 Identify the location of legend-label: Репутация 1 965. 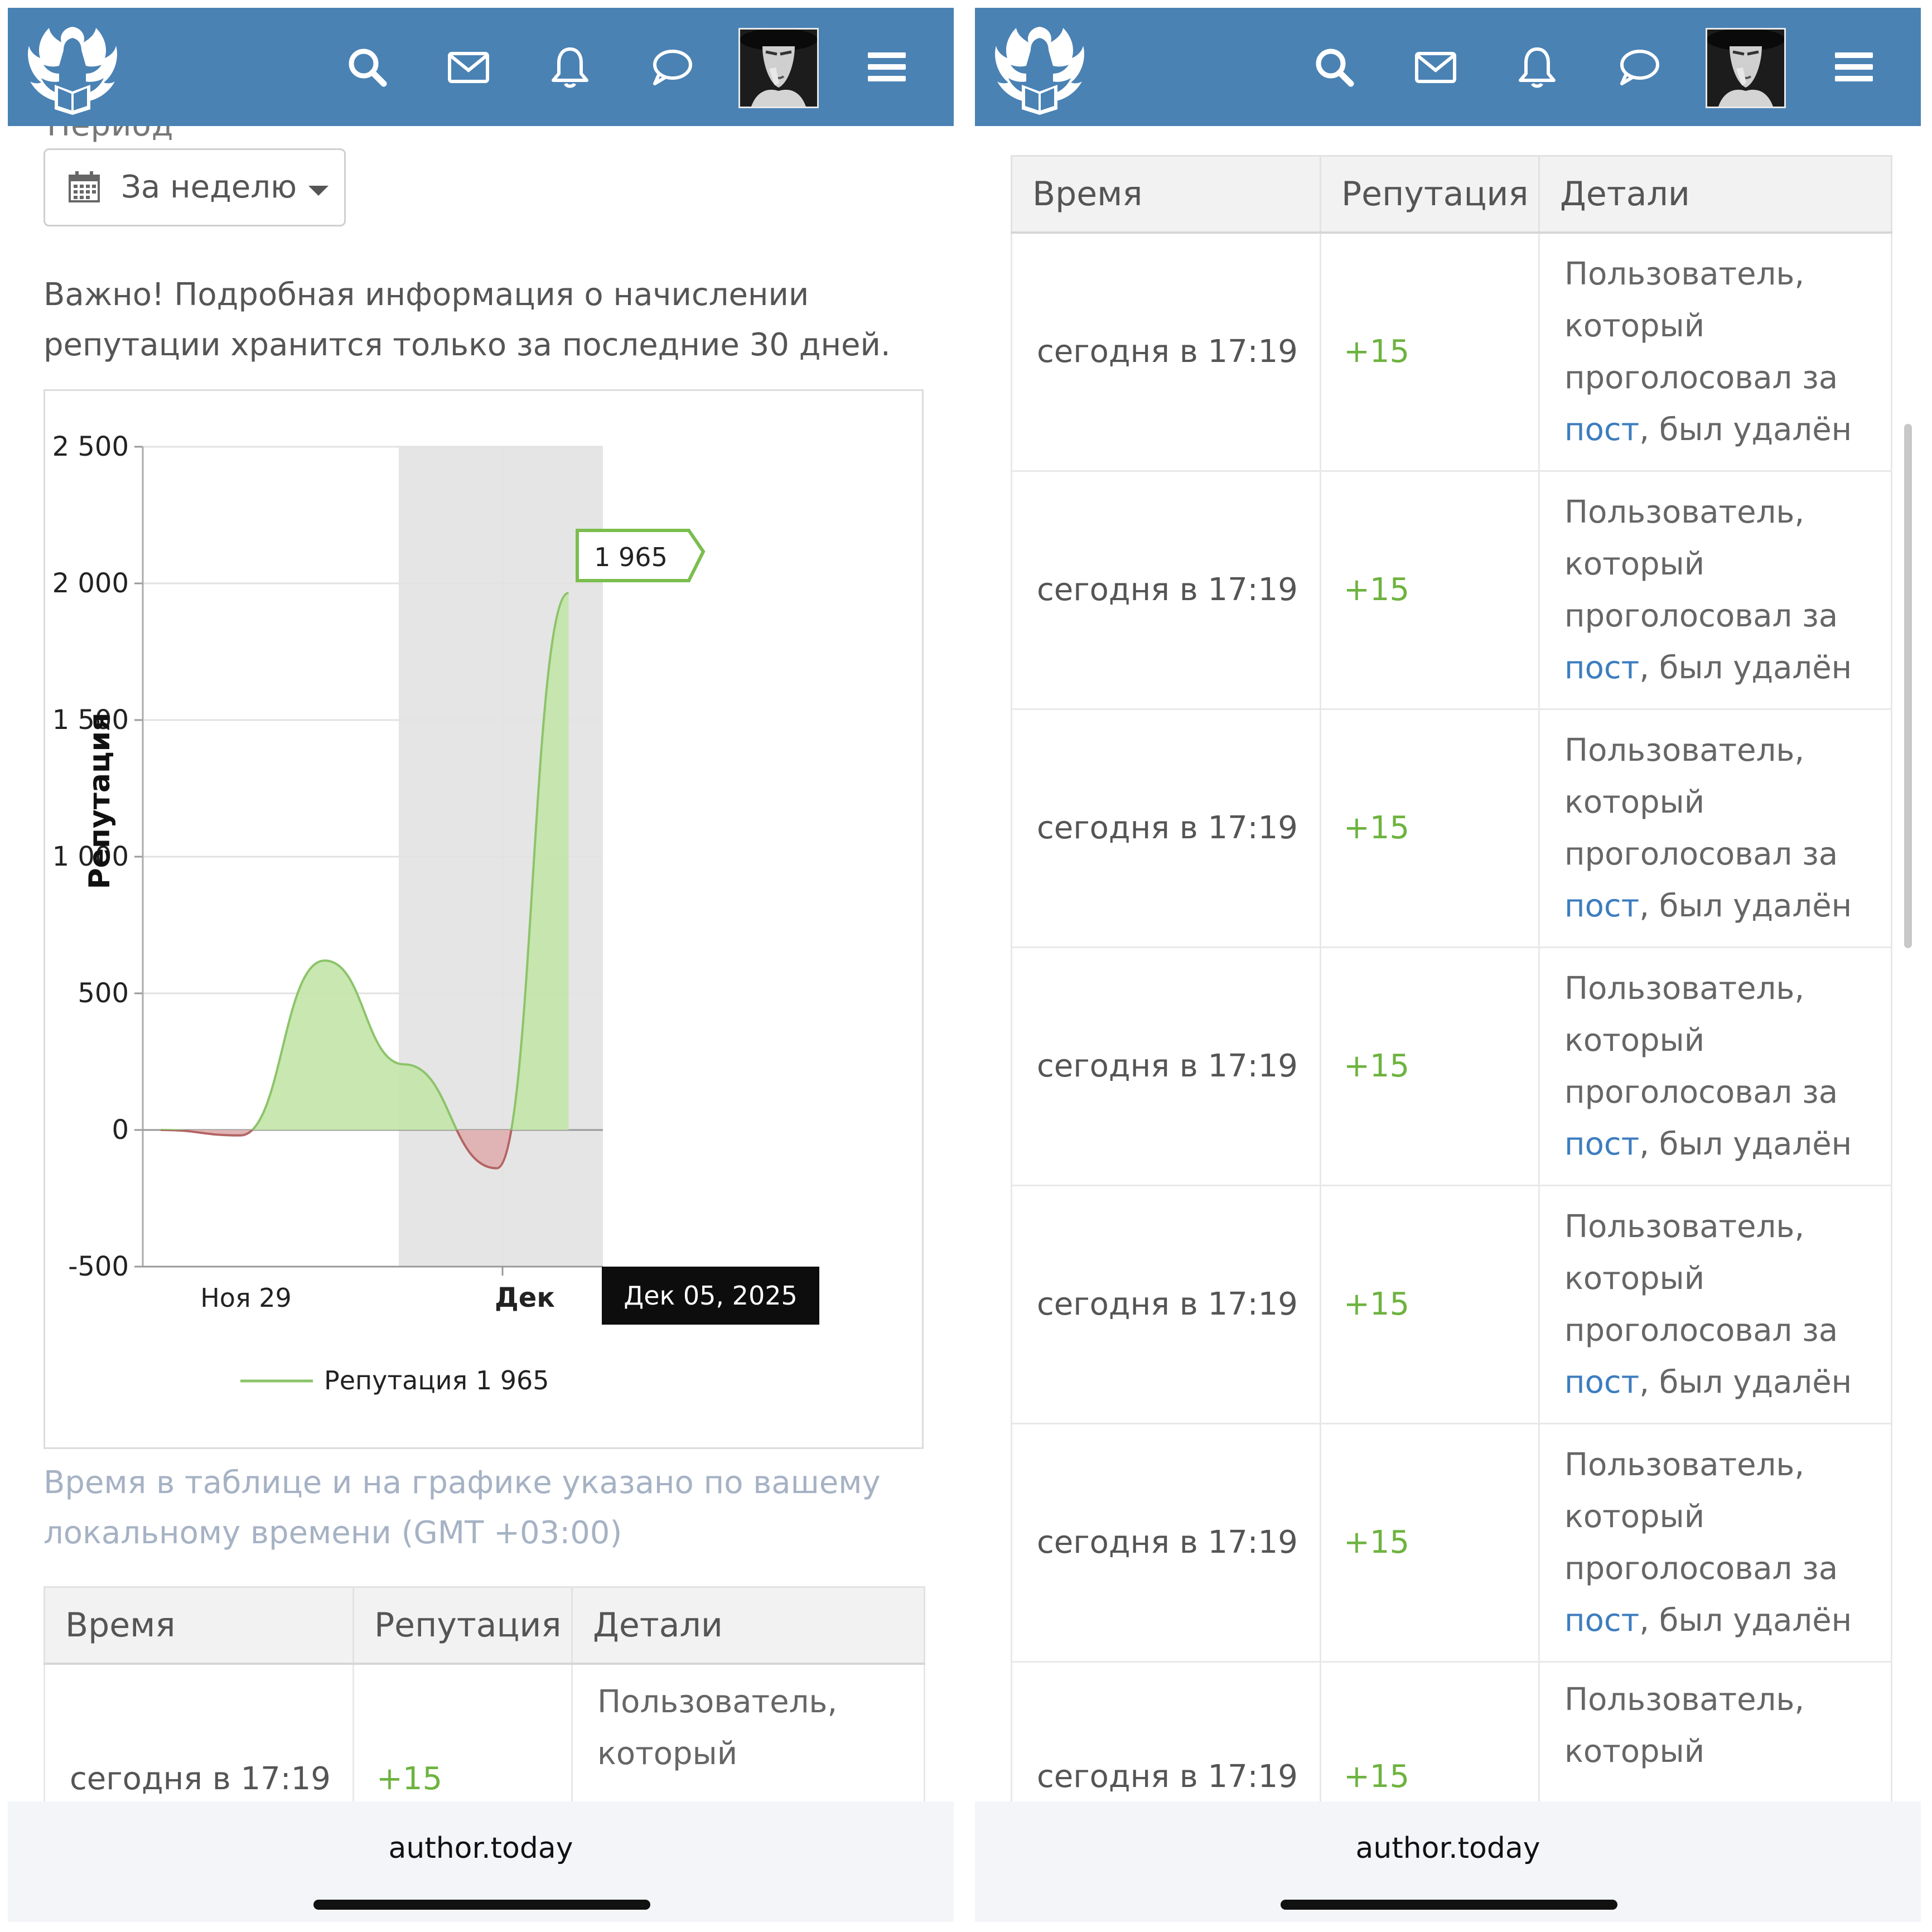
(436, 1380).